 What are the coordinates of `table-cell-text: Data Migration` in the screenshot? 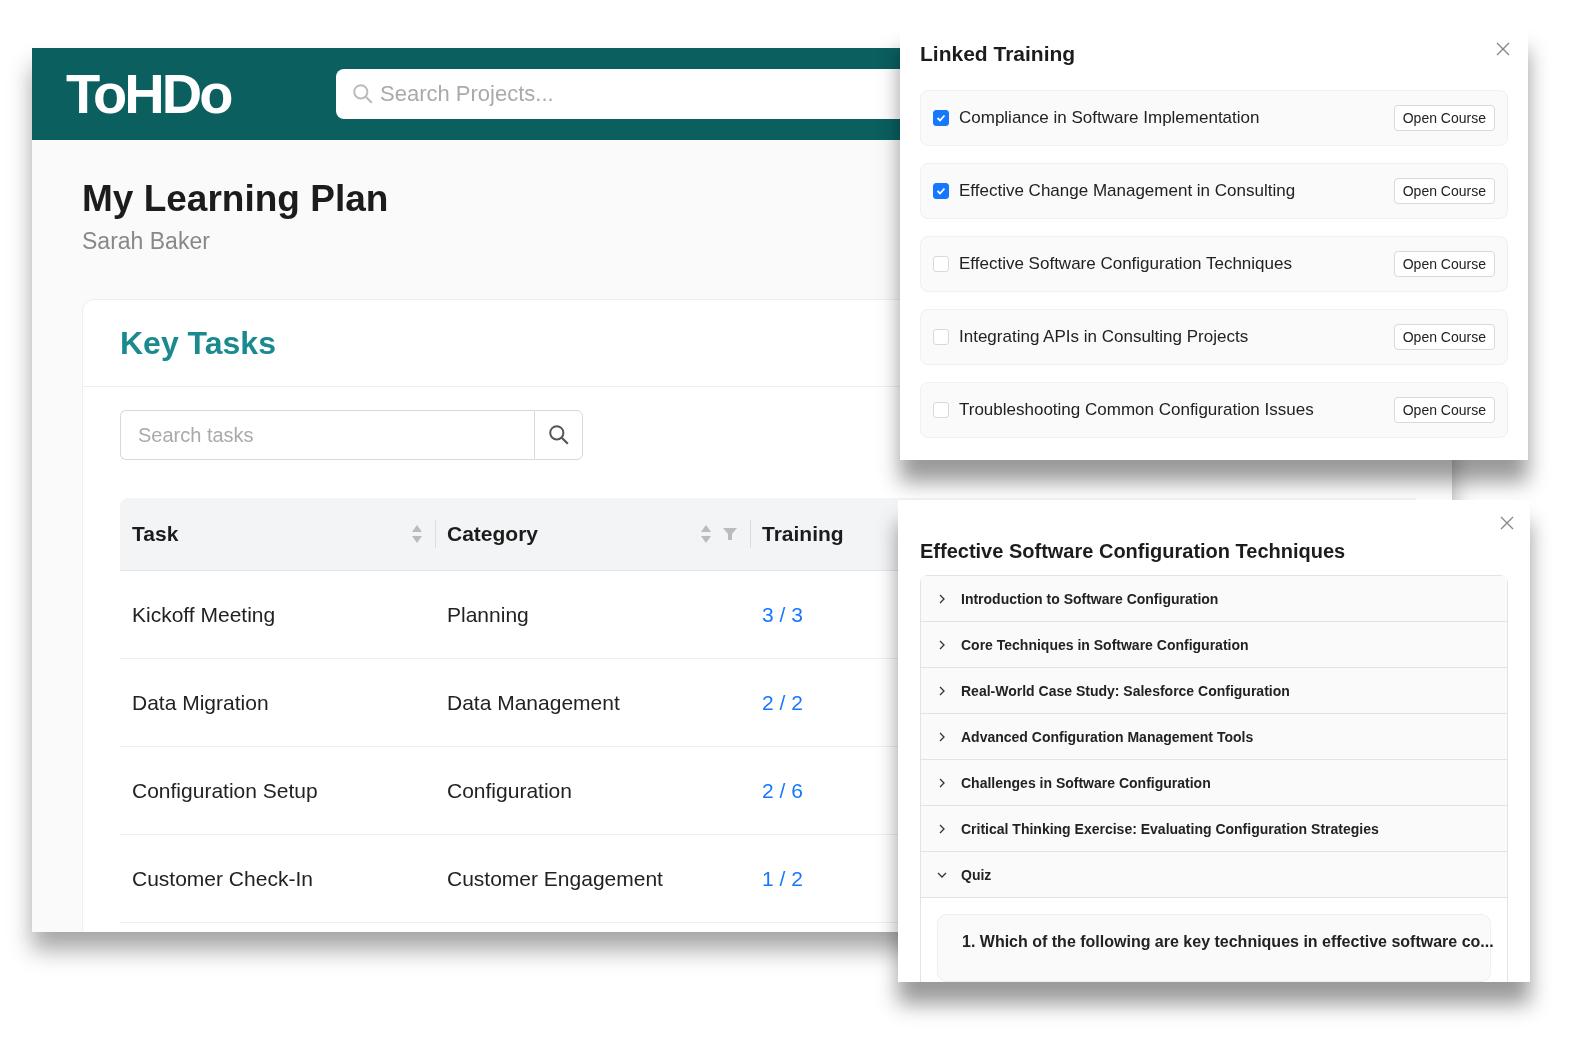 It's located at (200, 702).